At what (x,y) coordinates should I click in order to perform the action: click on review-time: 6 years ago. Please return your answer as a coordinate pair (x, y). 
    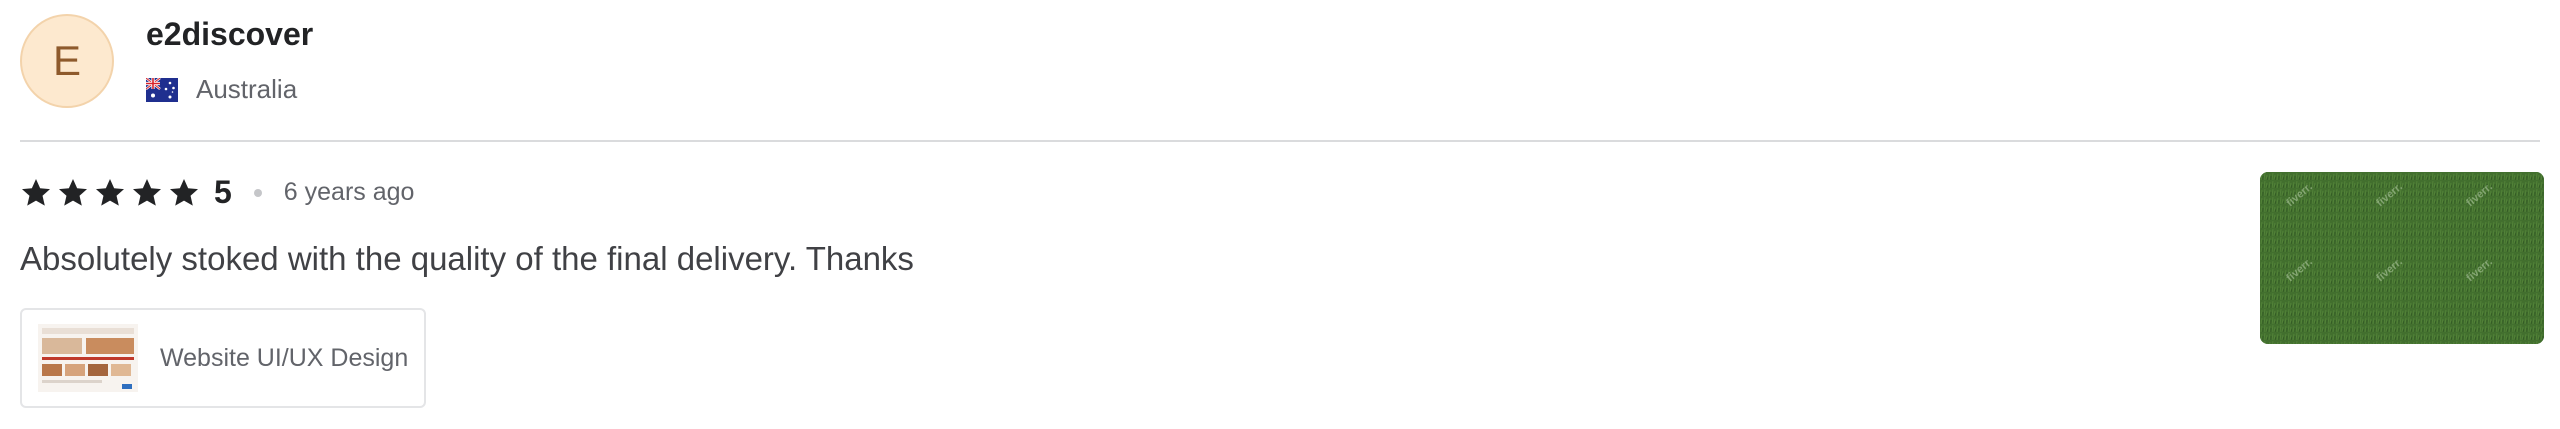
    Looking at the image, I should click on (349, 192).